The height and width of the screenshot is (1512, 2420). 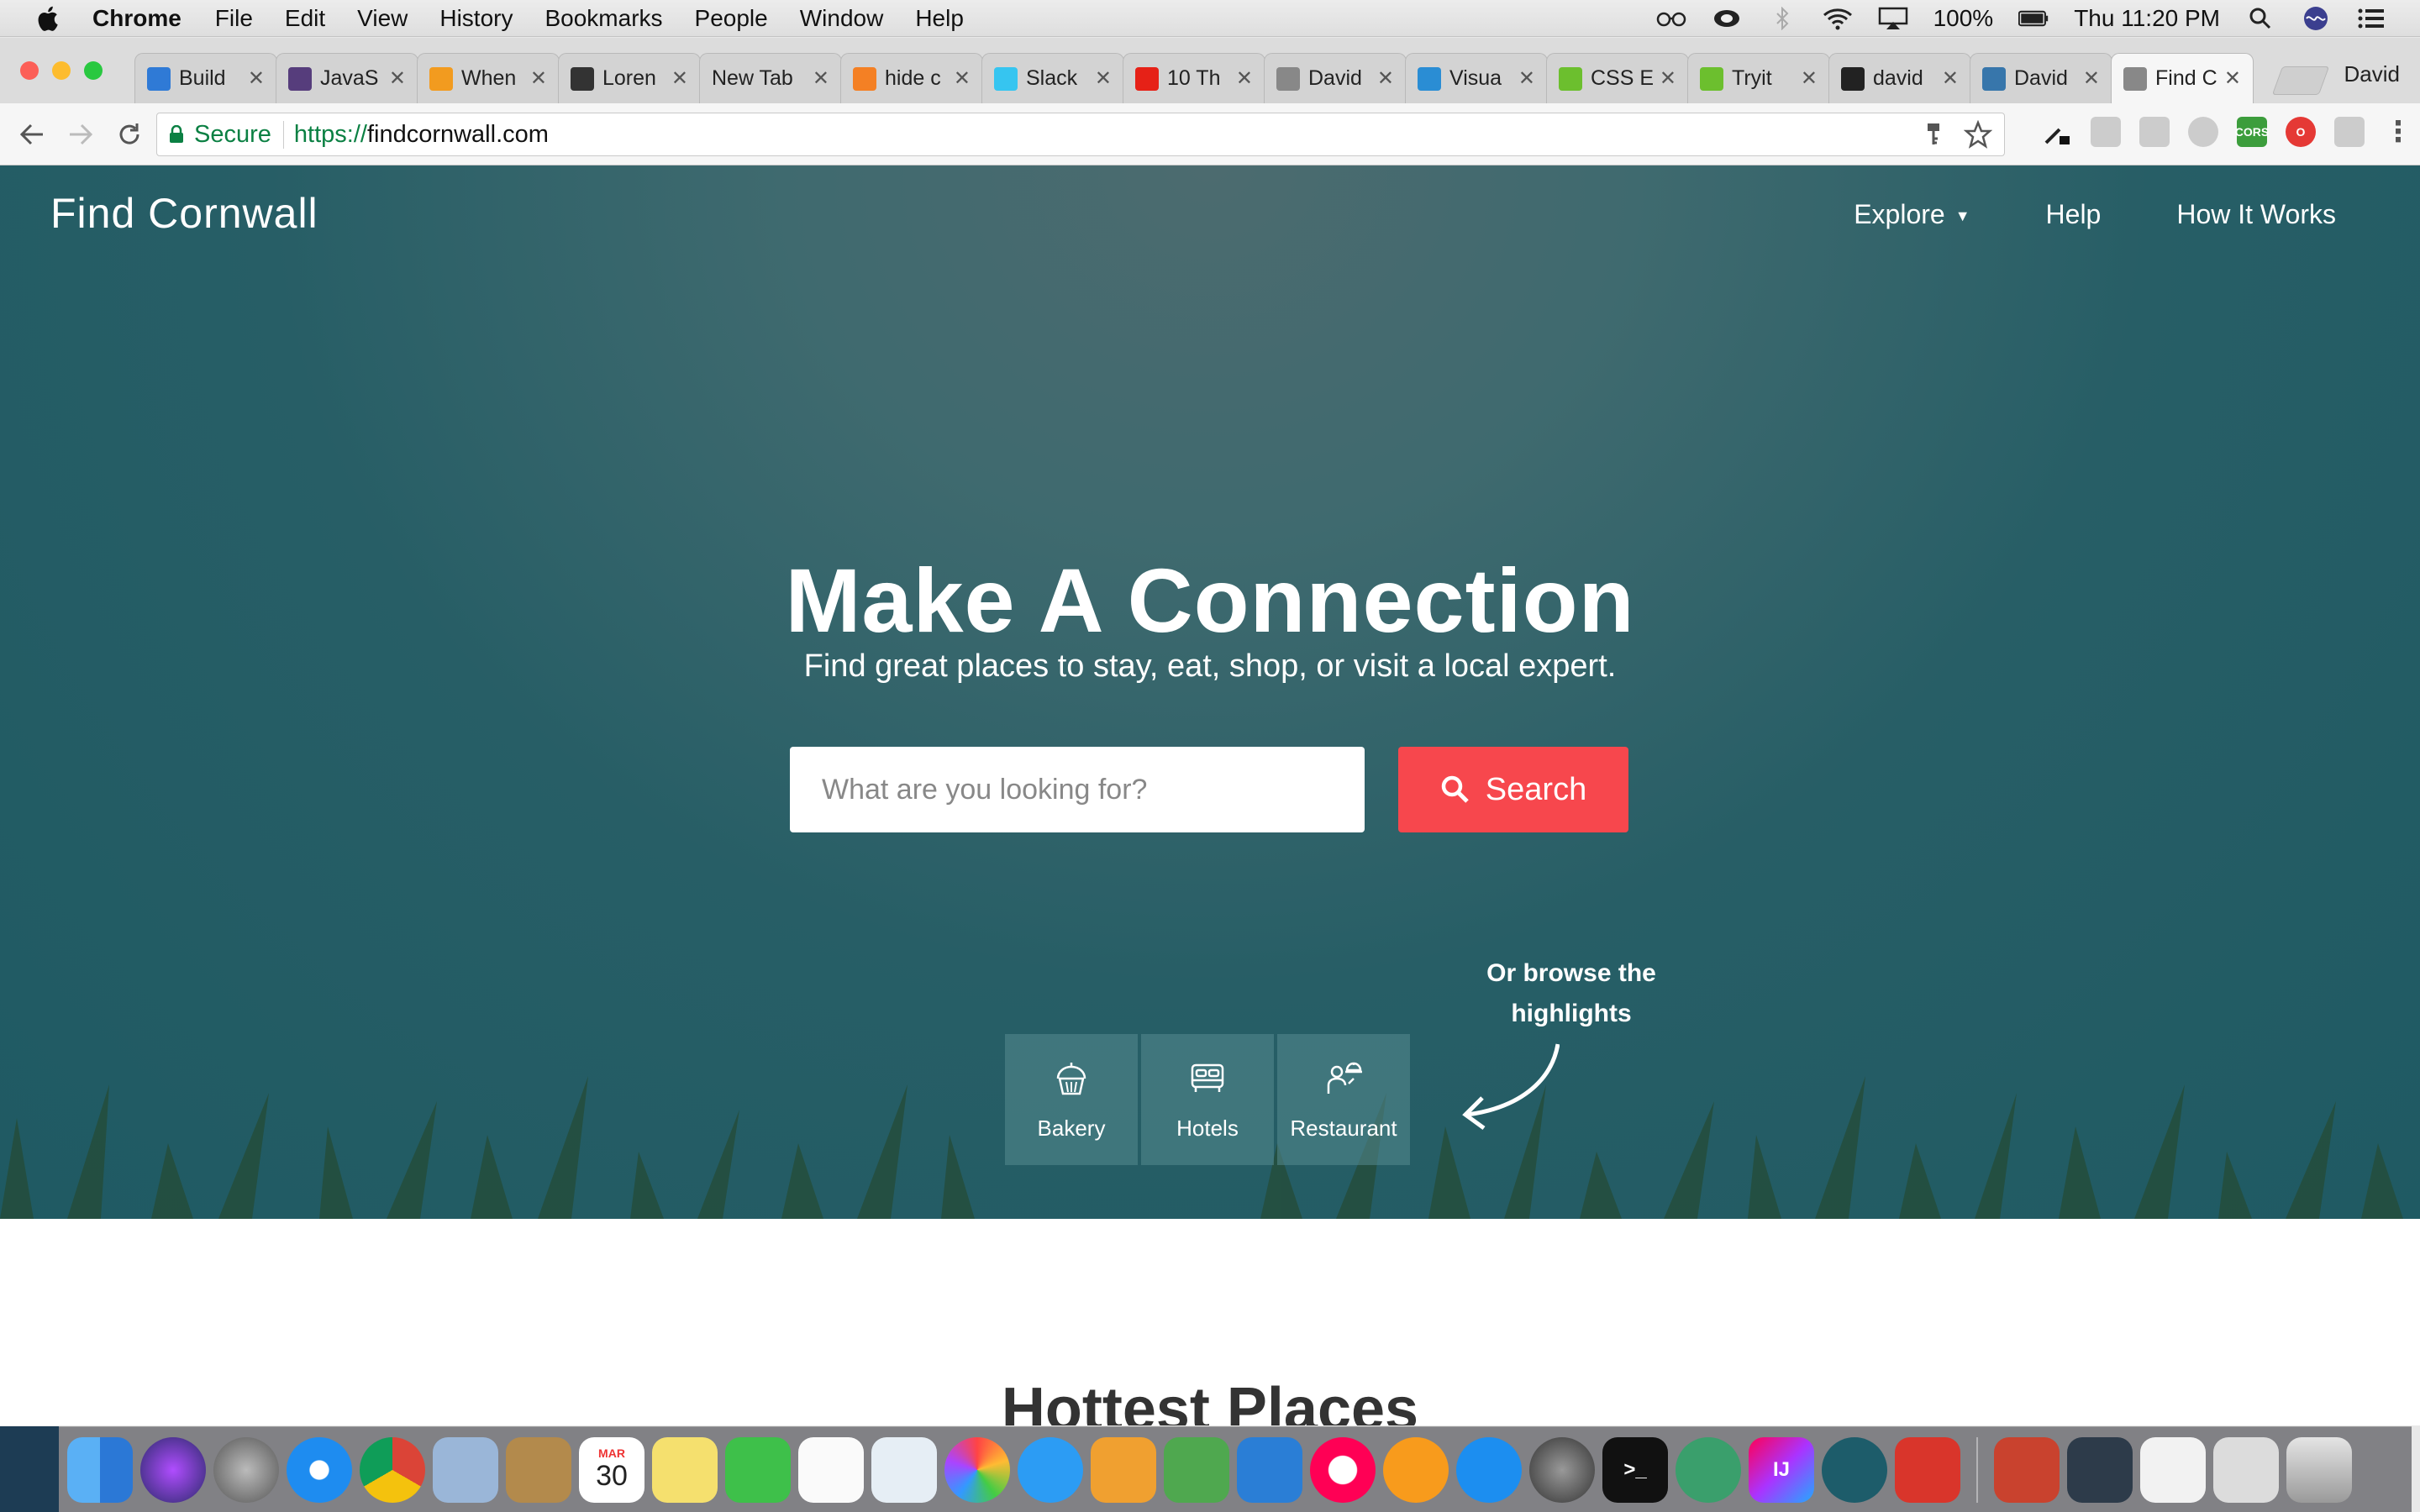 What do you see at coordinates (129, 134) in the screenshot?
I see `reload-icon` at bounding box center [129, 134].